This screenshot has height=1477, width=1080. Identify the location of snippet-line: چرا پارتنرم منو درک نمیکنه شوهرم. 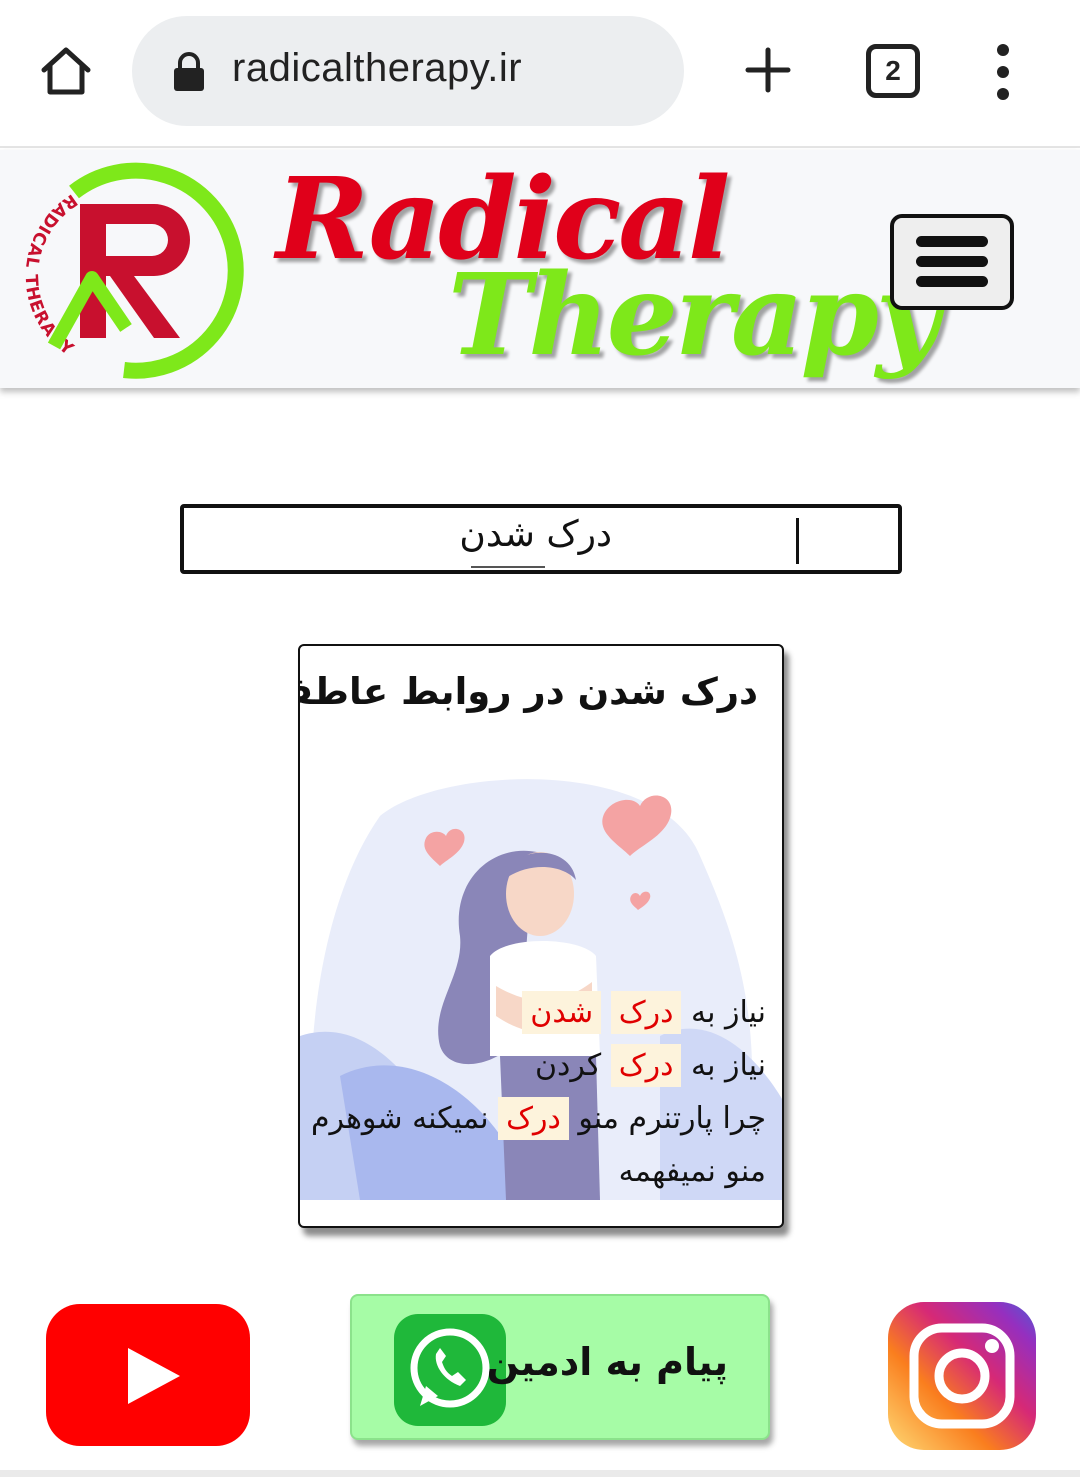
(536, 1118).